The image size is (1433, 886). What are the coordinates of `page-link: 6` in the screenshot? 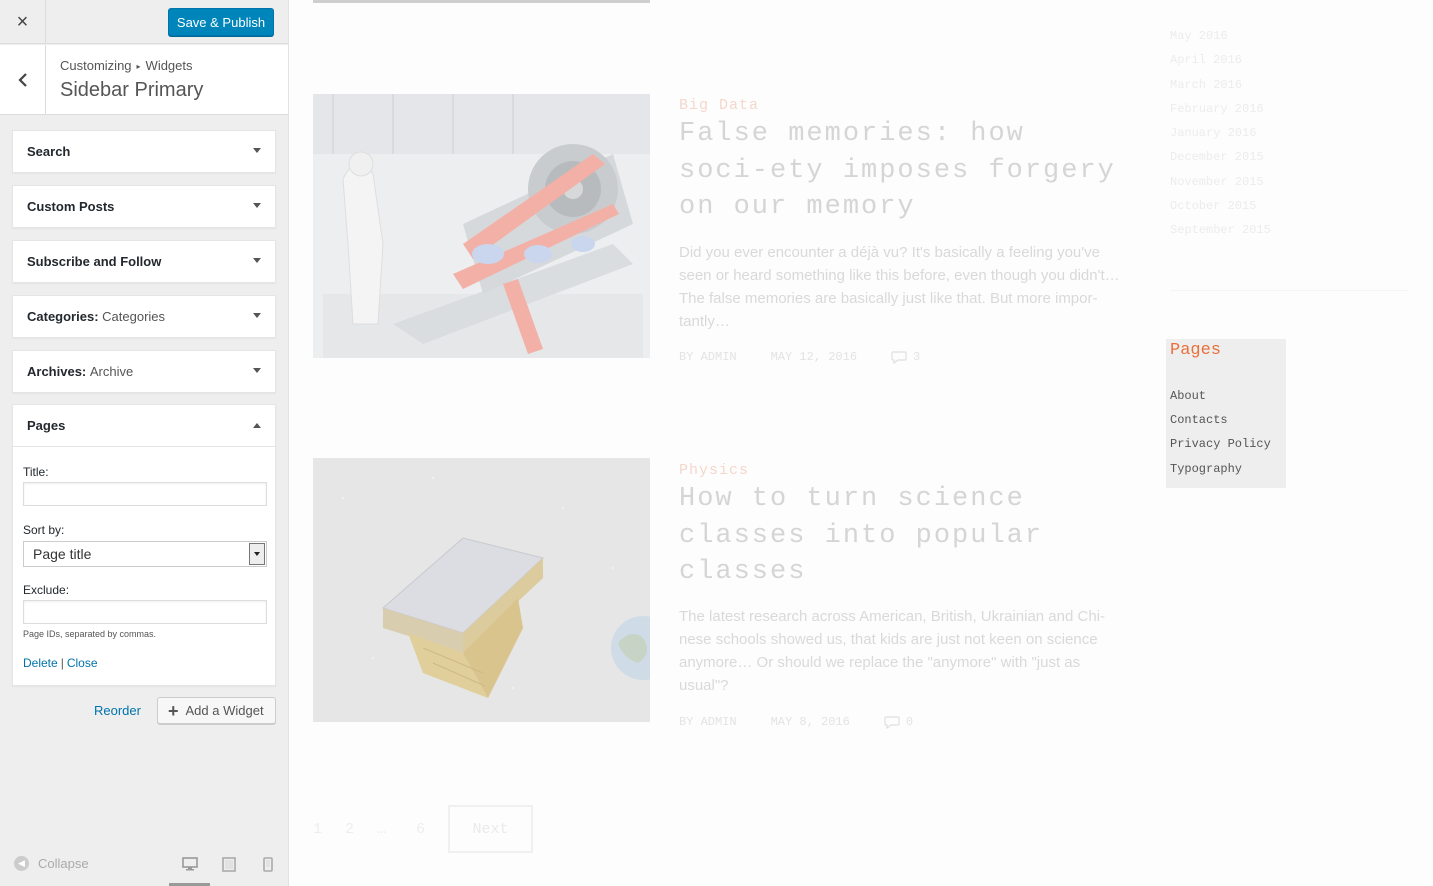 It's located at (420, 829).